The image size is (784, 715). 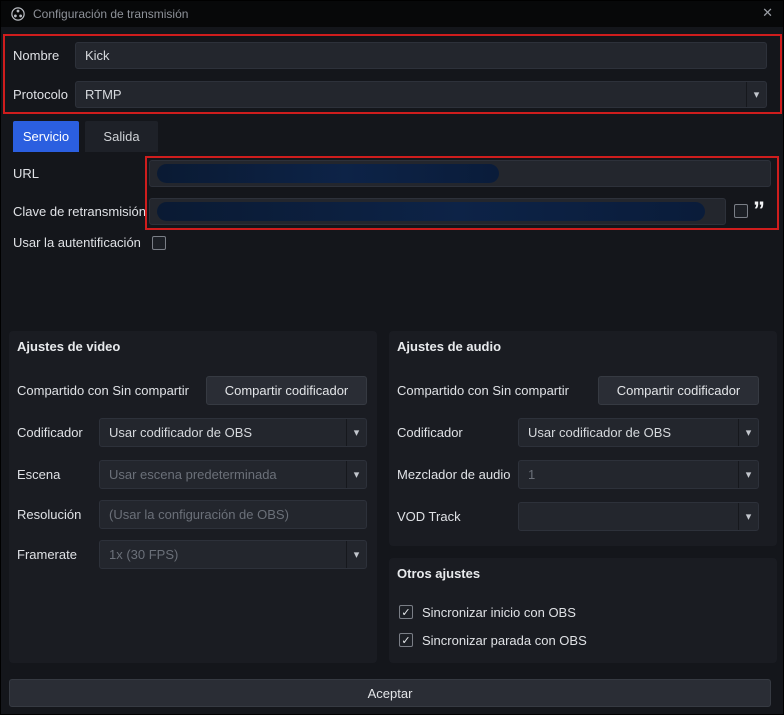 I want to click on audio-share-encoder-button: Compartir codificador, so click(x=678, y=390).